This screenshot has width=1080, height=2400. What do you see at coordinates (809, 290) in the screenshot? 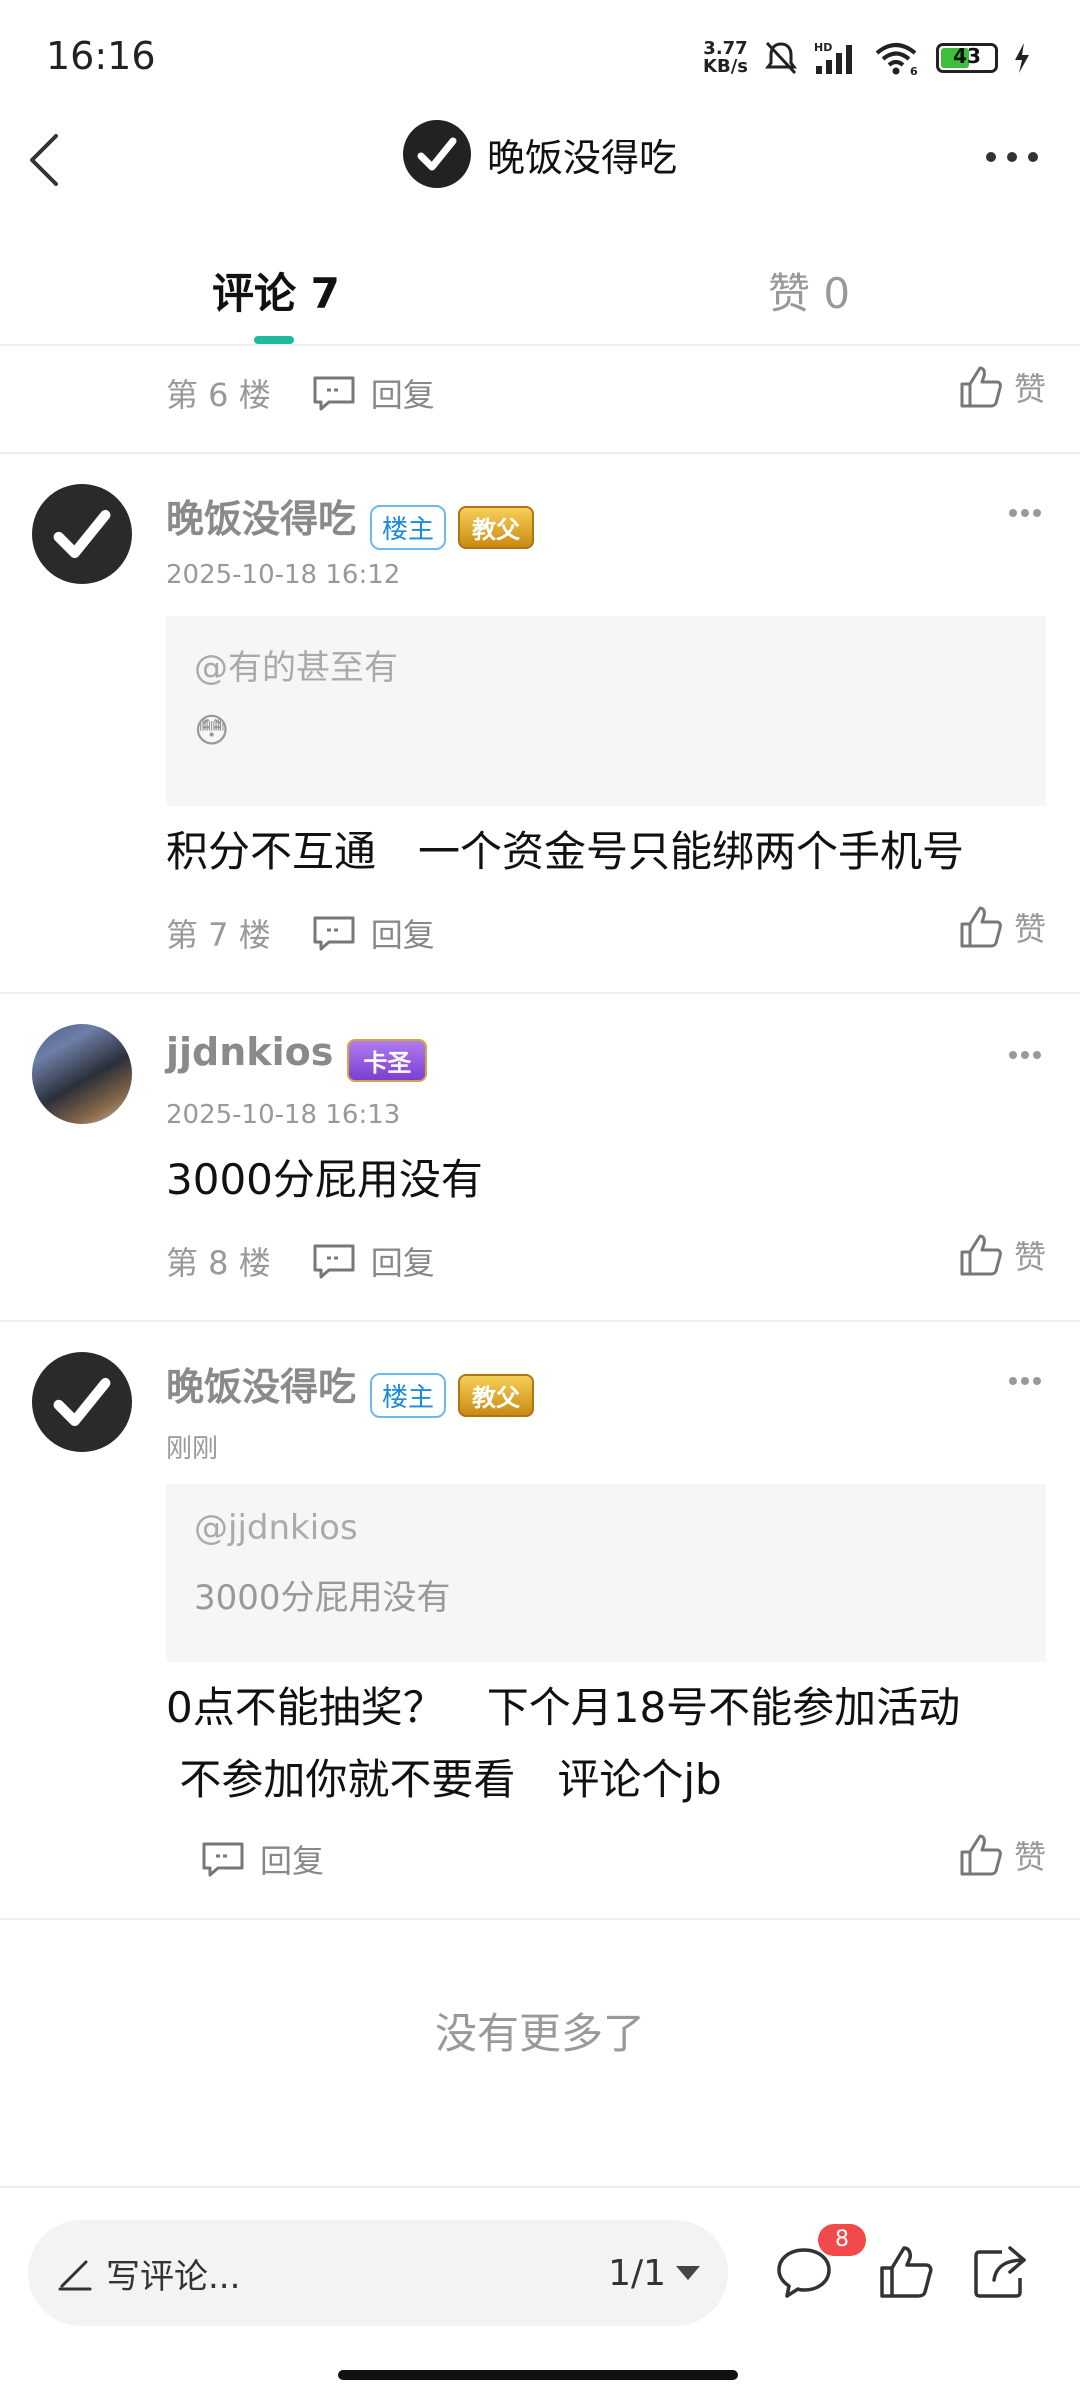
I see `tab-likes: 赞 0` at bounding box center [809, 290].